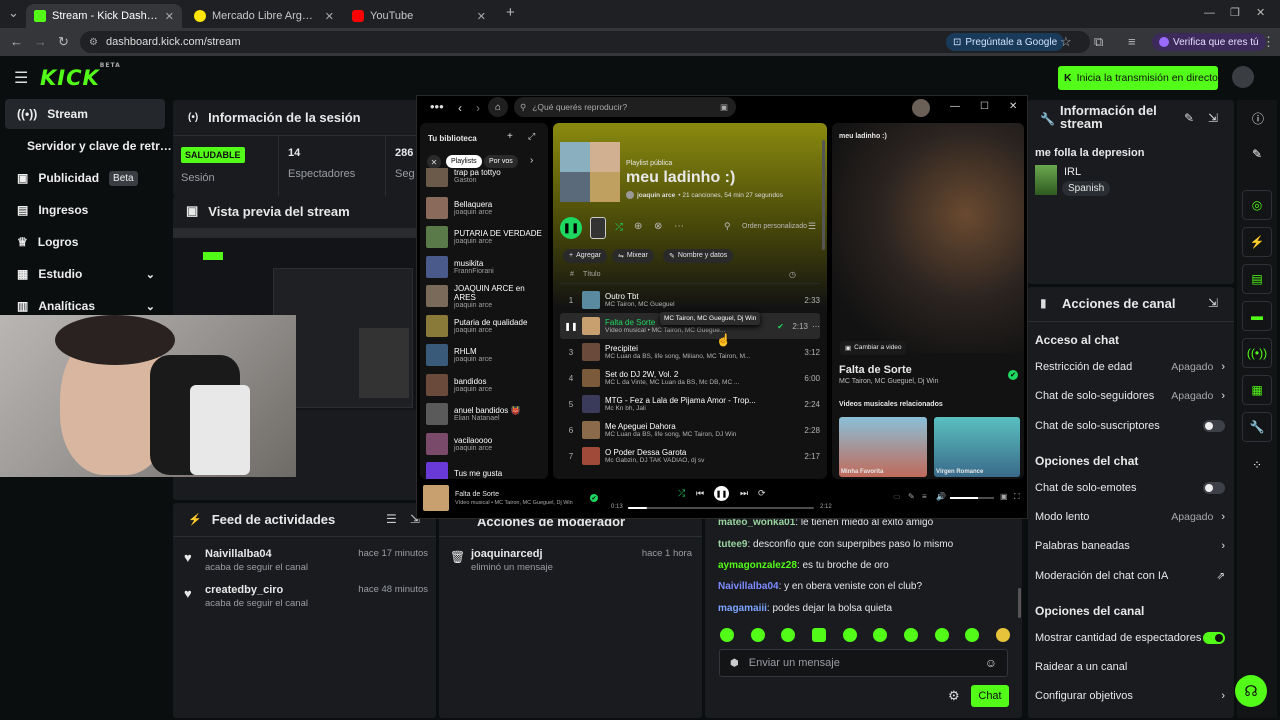  I want to click on chat-user: aymagonzalez28, so click(757, 565).